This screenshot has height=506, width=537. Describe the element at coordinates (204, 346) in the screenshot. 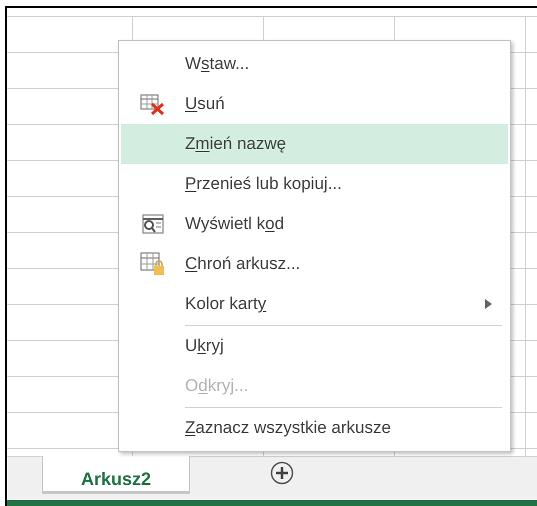

I see `menu-item-label: Ukryj` at that location.